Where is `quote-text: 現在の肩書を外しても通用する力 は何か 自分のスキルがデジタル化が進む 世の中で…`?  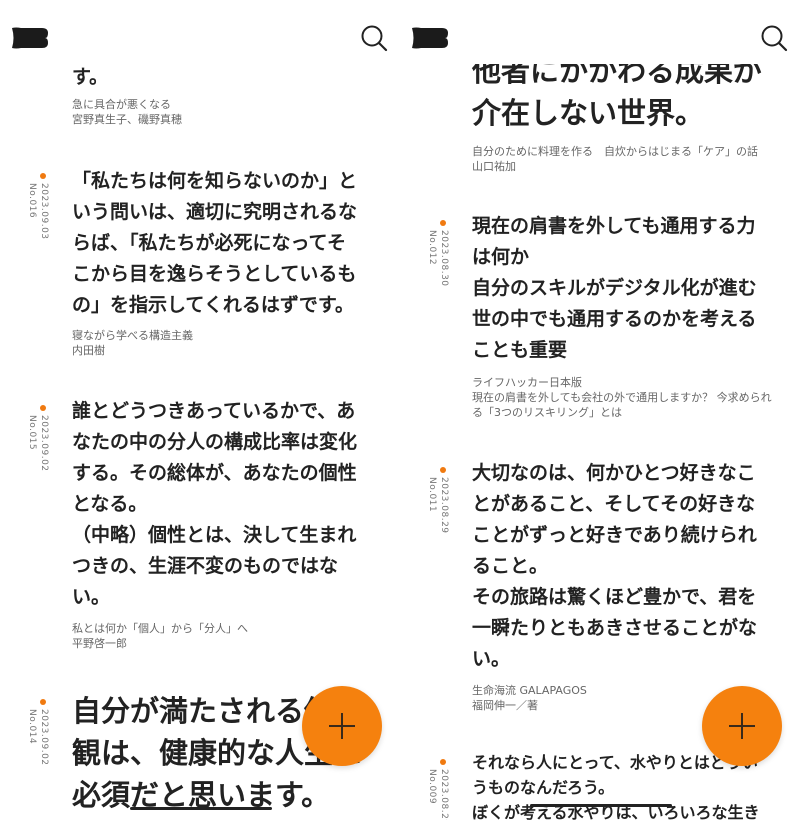 quote-text: 現在の肩書を外しても通用する力 は何か 自分のスキルがデジタル化が進む 世の中で… is located at coordinates (614, 288).